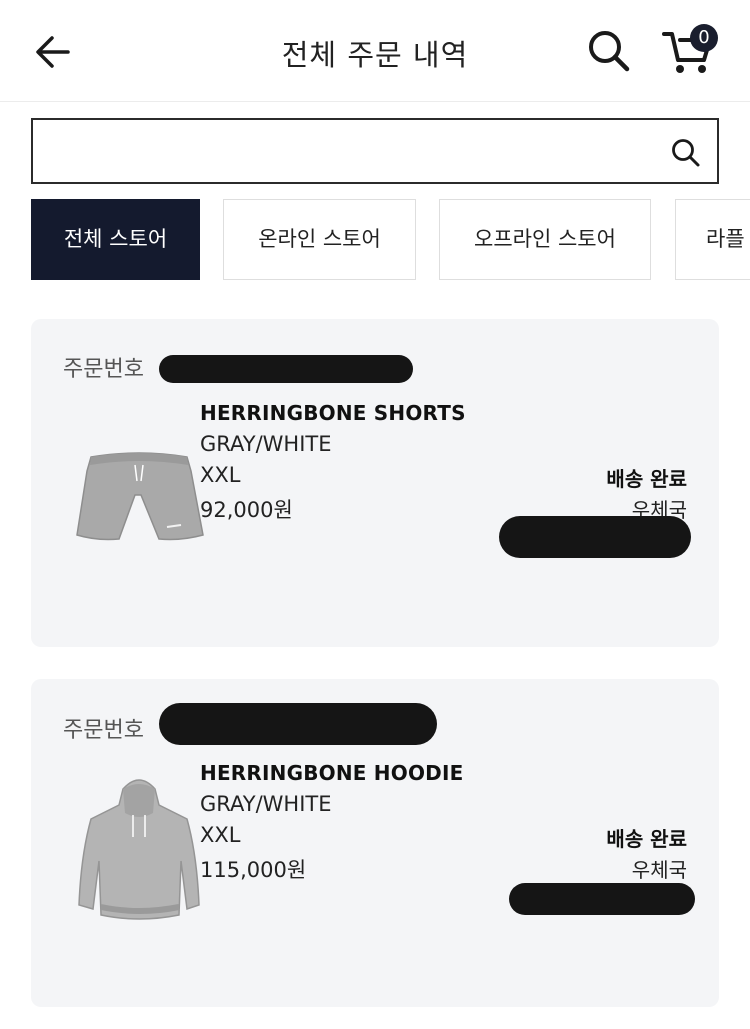  What do you see at coordinates (246, 510) in the screenshot?
I see `product-price: 92,000원` at bounding box center [246, 510].